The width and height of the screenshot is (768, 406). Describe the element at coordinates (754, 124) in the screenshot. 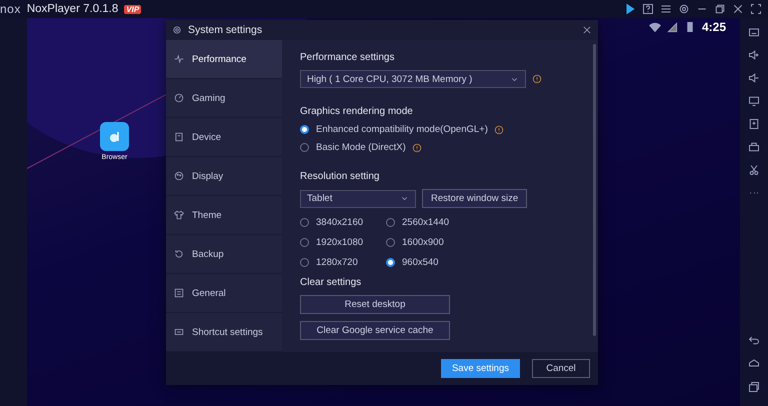

I see `apk-icon` at that location.